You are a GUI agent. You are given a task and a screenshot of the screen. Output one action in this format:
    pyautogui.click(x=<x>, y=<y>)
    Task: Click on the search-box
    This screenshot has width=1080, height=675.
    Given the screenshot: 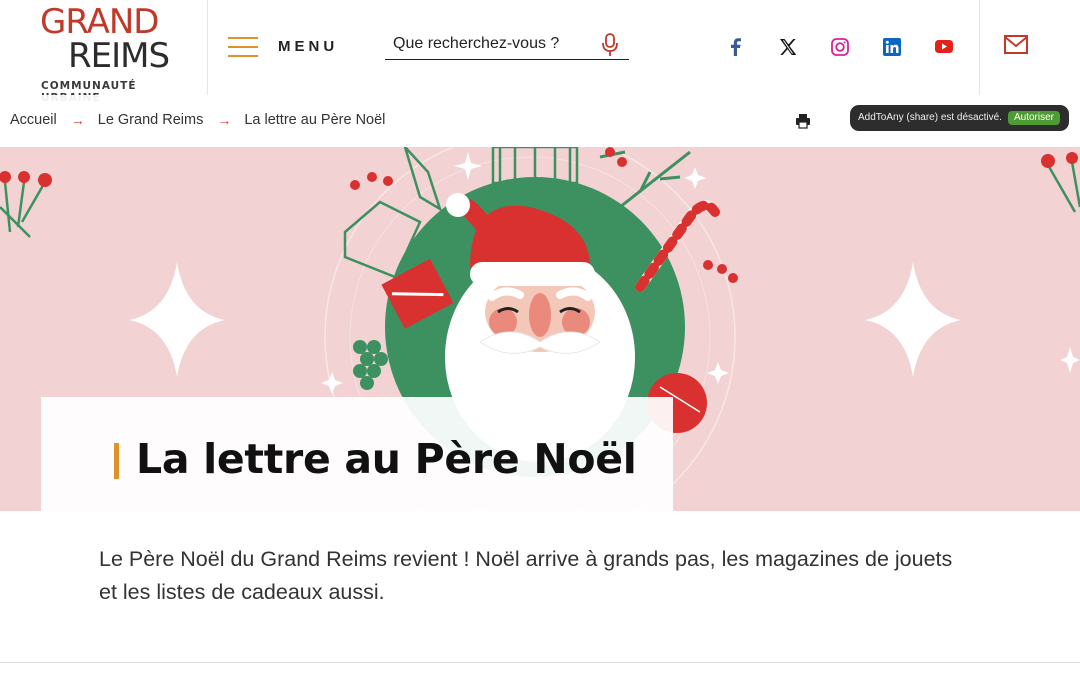 What is the action you would take?
    pyautogui.click(x=507, y=45)
    